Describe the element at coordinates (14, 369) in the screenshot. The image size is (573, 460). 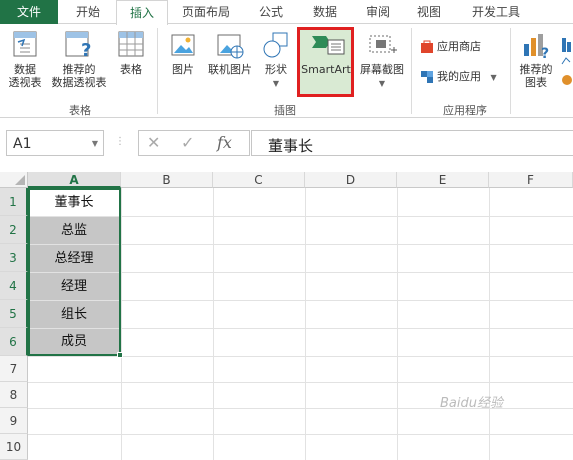
I see `row-header-7: 7` at that location.